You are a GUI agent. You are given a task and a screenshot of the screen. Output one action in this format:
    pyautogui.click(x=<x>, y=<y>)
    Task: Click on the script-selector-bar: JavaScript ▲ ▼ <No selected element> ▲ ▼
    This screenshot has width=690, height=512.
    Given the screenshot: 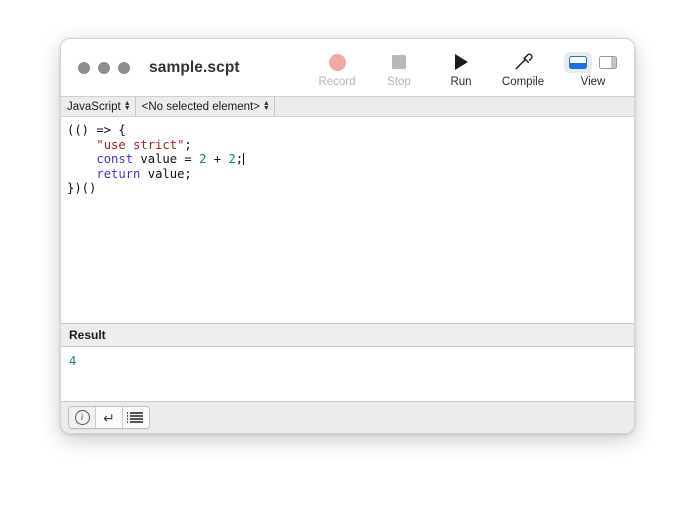 What is the action you would take?
    pyautogui.click(x=347, y=106)
    